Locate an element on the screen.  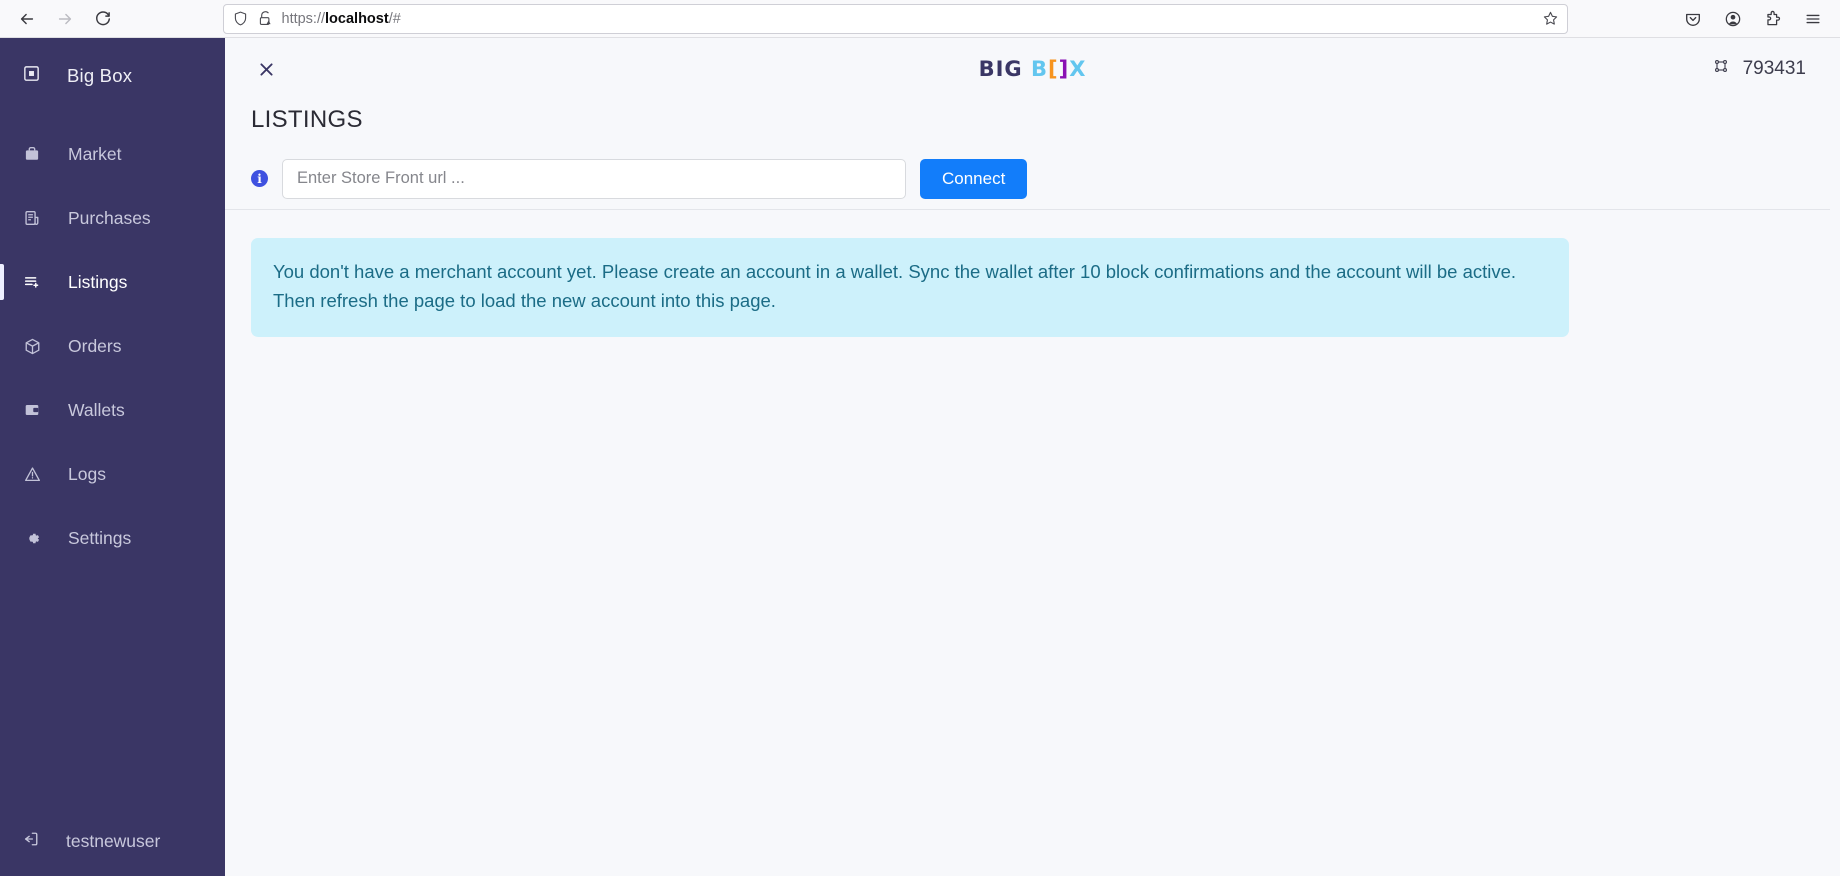
bigbox-logo: BIG B[]X is located at coordinates (1033, 68).